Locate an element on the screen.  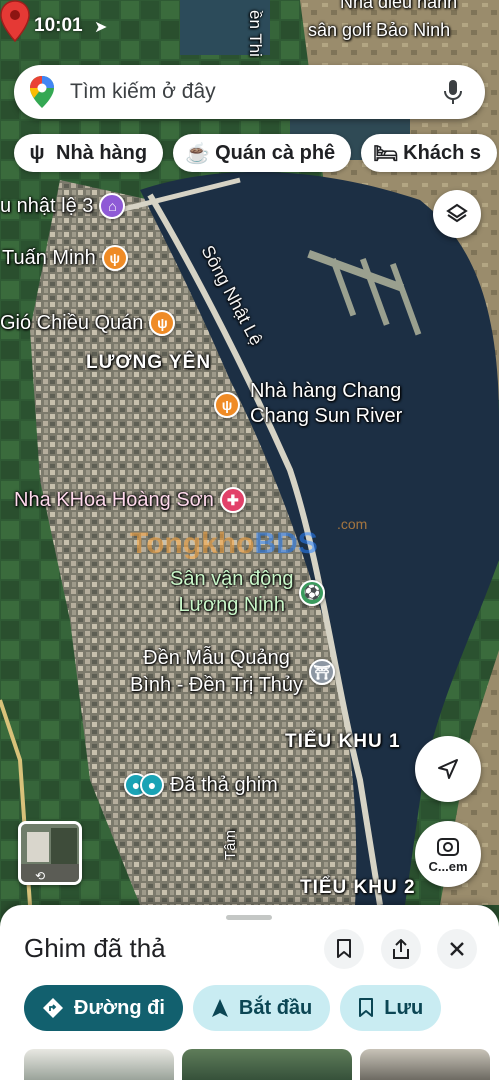
landmark-icon: ⌂ is located at coordinates (112, 206).